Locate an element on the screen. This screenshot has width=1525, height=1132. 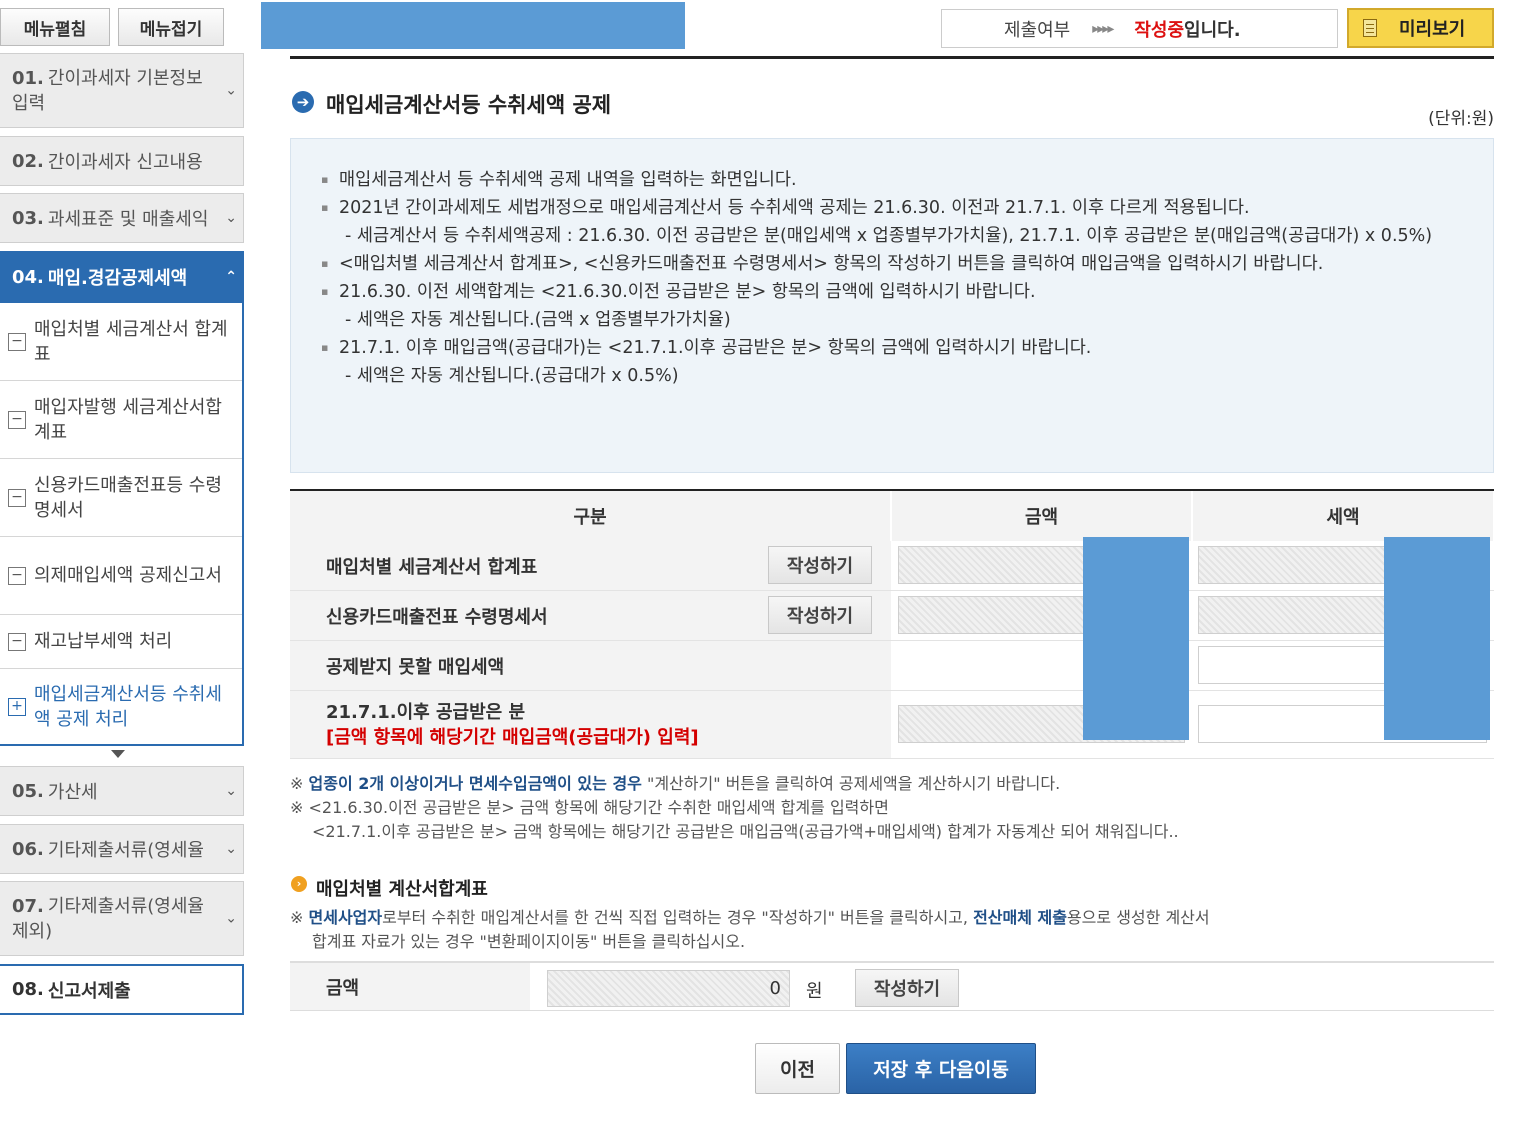
sidebar-item-number: 05. is located at coordinates (28, 791).